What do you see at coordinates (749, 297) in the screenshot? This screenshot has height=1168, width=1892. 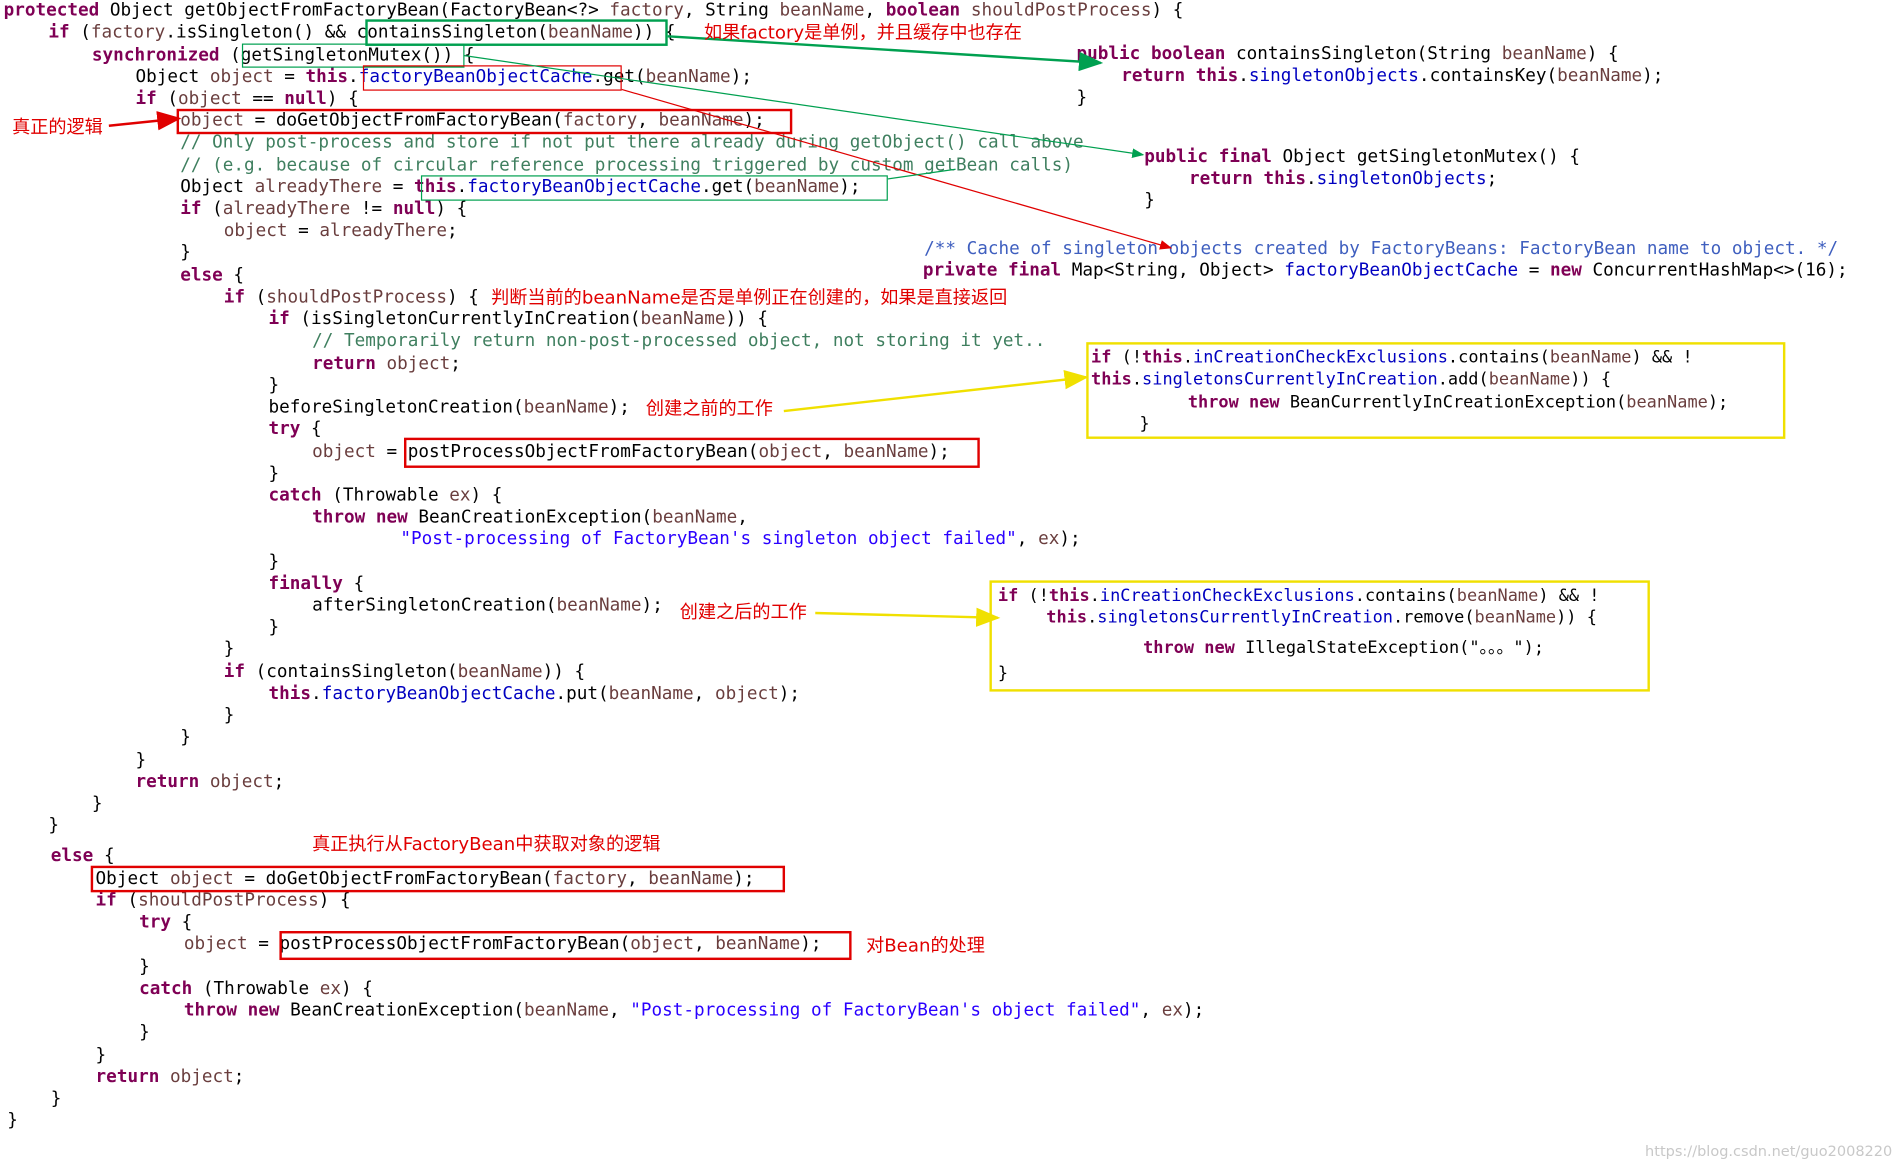 I see `note-check-creation: 判断当前的beanName是否是单例正在创建的，如果是直接返回` at bounding box center [749, 297].